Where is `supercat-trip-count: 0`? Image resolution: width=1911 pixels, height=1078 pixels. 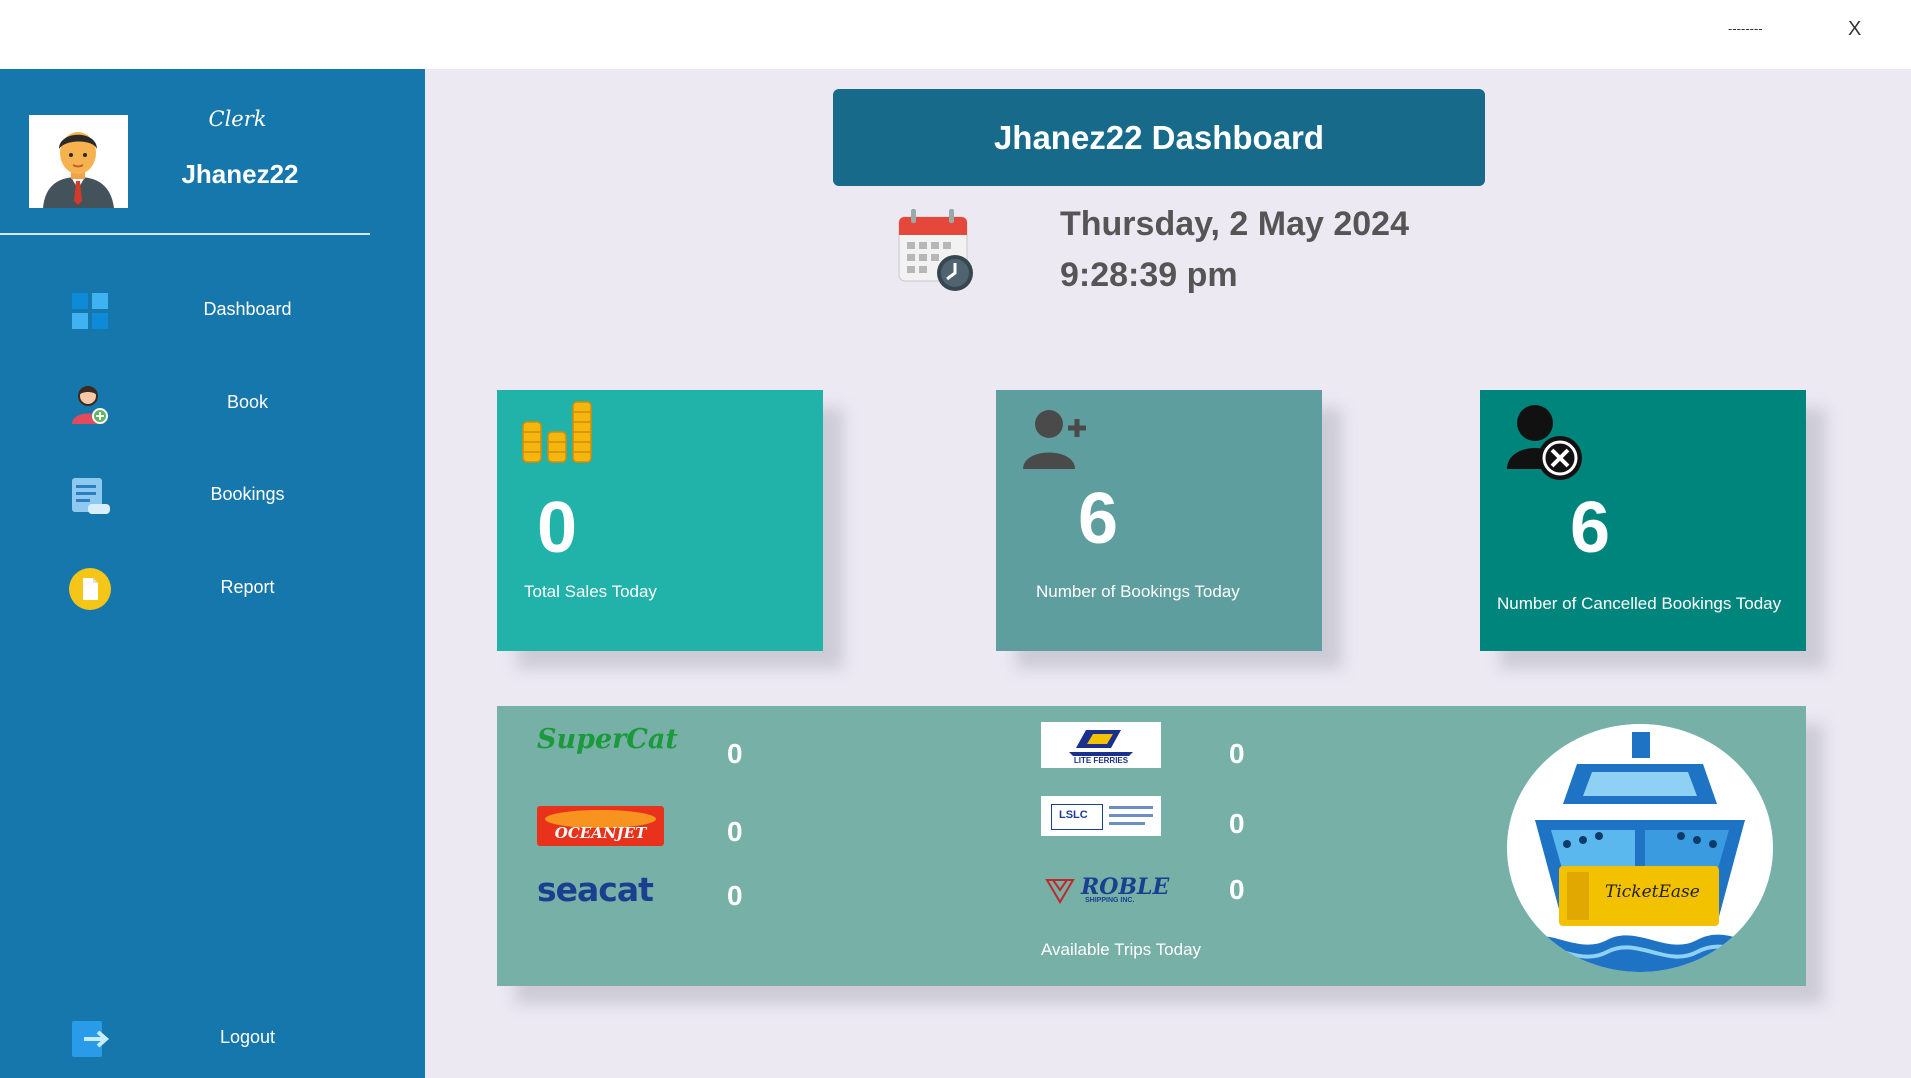
supercat-trip-count: 0 is located at coordinates (735, 753).